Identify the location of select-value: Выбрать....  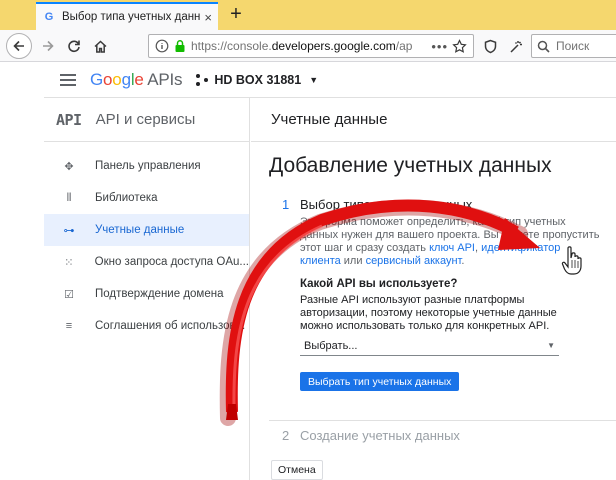
(331, 345).